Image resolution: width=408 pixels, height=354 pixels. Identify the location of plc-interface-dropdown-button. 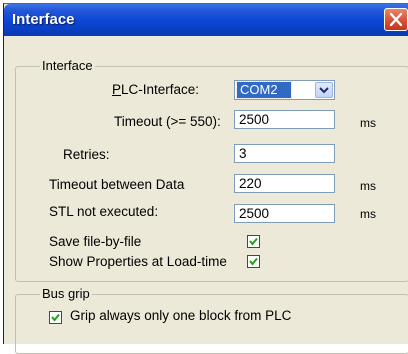
(324, 90).